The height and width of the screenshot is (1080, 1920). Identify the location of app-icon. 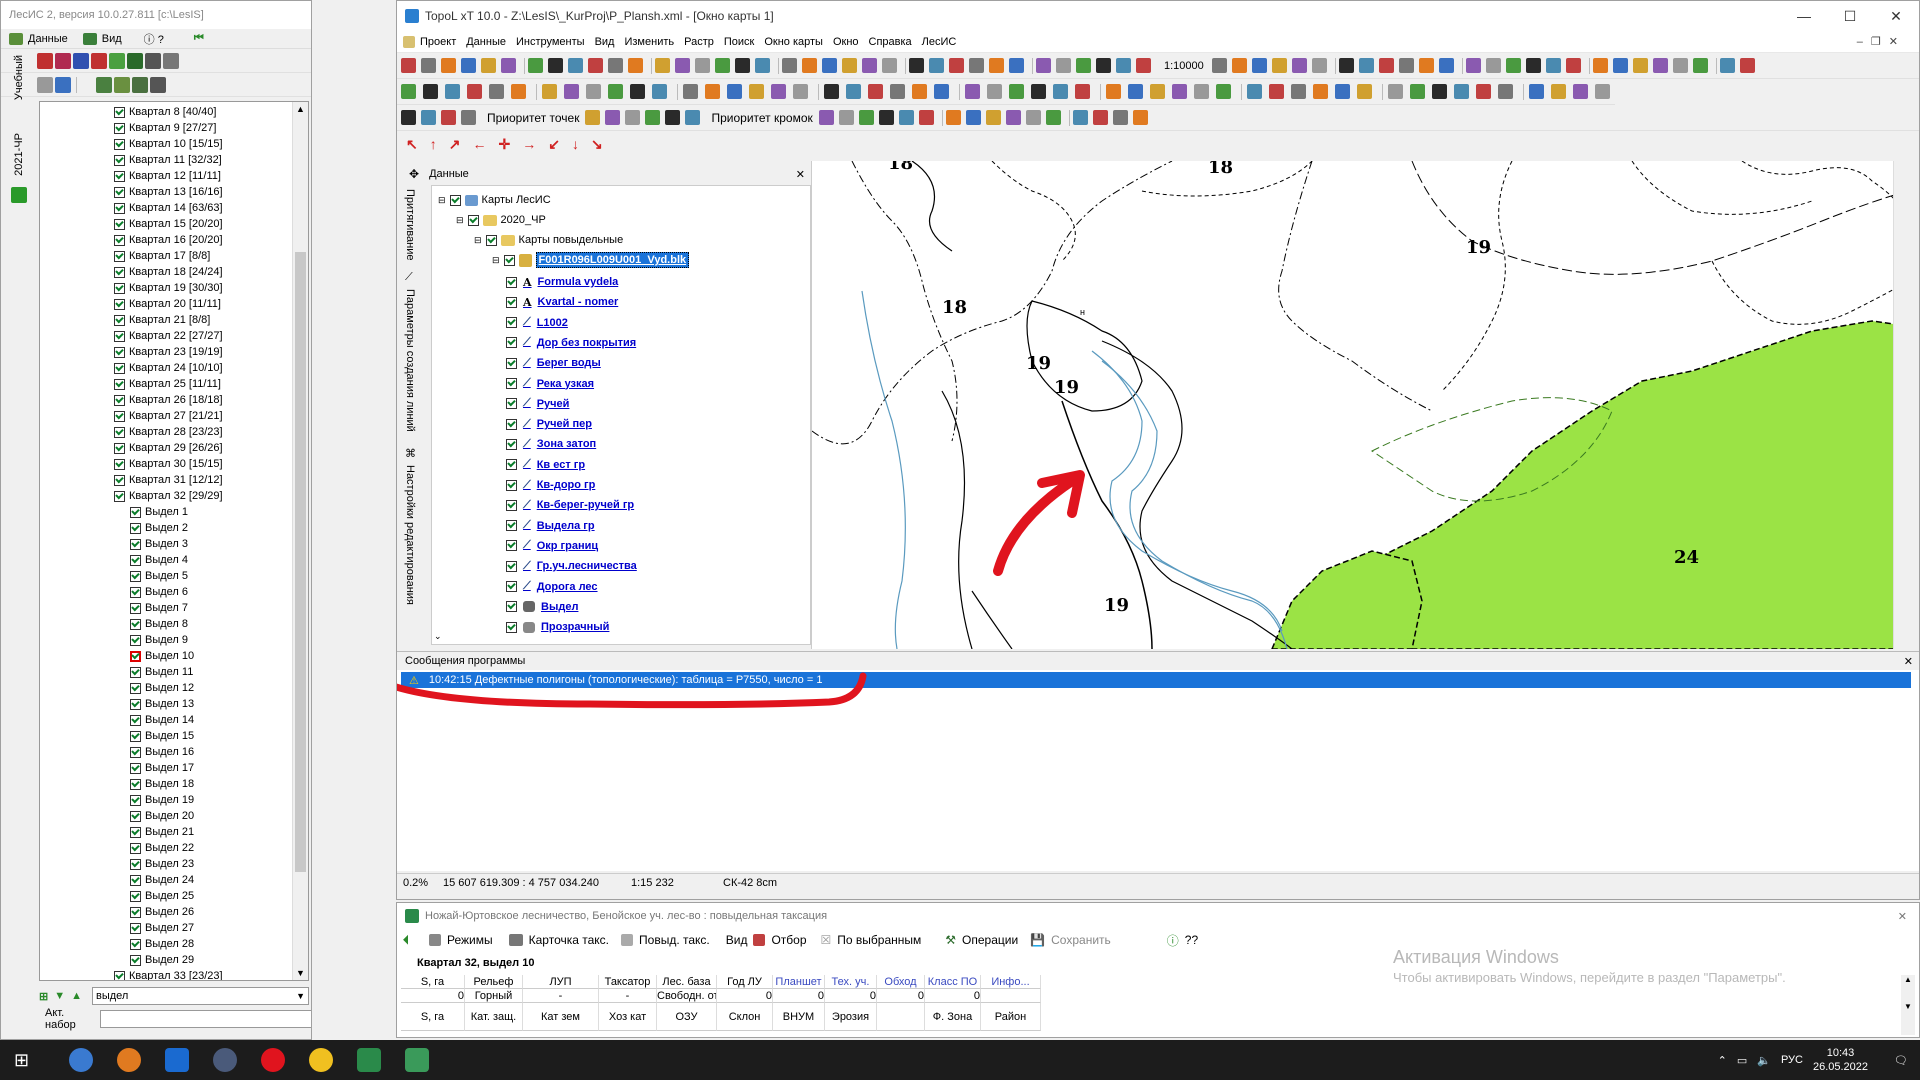
(225, 1060).